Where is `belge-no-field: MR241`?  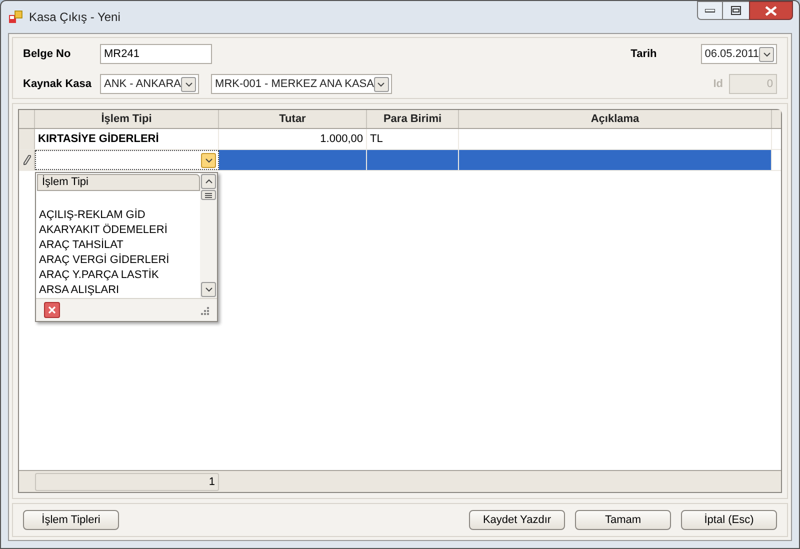
belge-no-field: MR241 is located at coordinates (156, 54).